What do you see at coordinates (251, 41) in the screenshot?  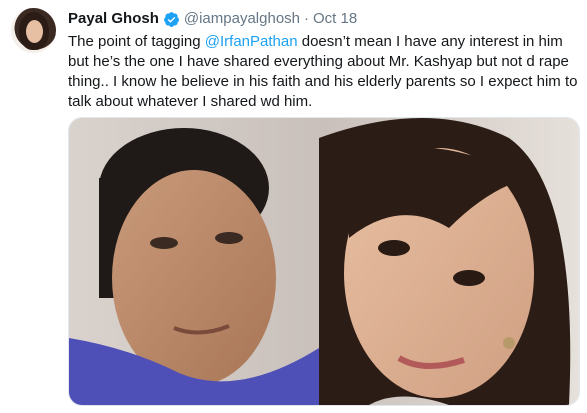 I see `mention-link: @IrfanPathan` at bounding box center [251, 41].